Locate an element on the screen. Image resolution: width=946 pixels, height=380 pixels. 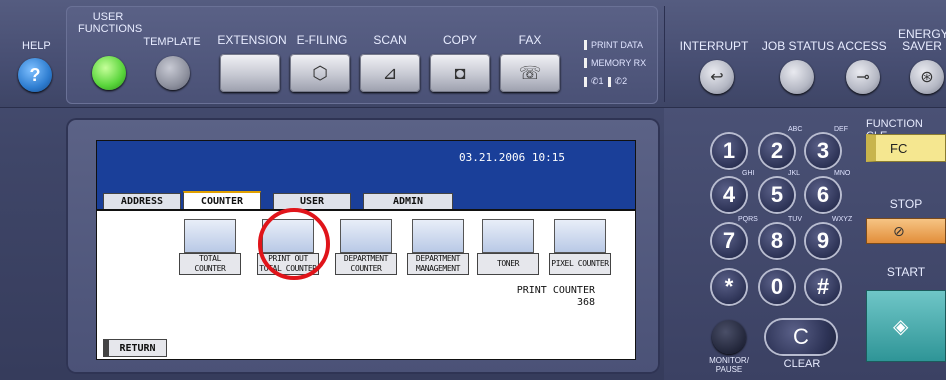
copy-button: ◘ is located at coordinates (460, 73).